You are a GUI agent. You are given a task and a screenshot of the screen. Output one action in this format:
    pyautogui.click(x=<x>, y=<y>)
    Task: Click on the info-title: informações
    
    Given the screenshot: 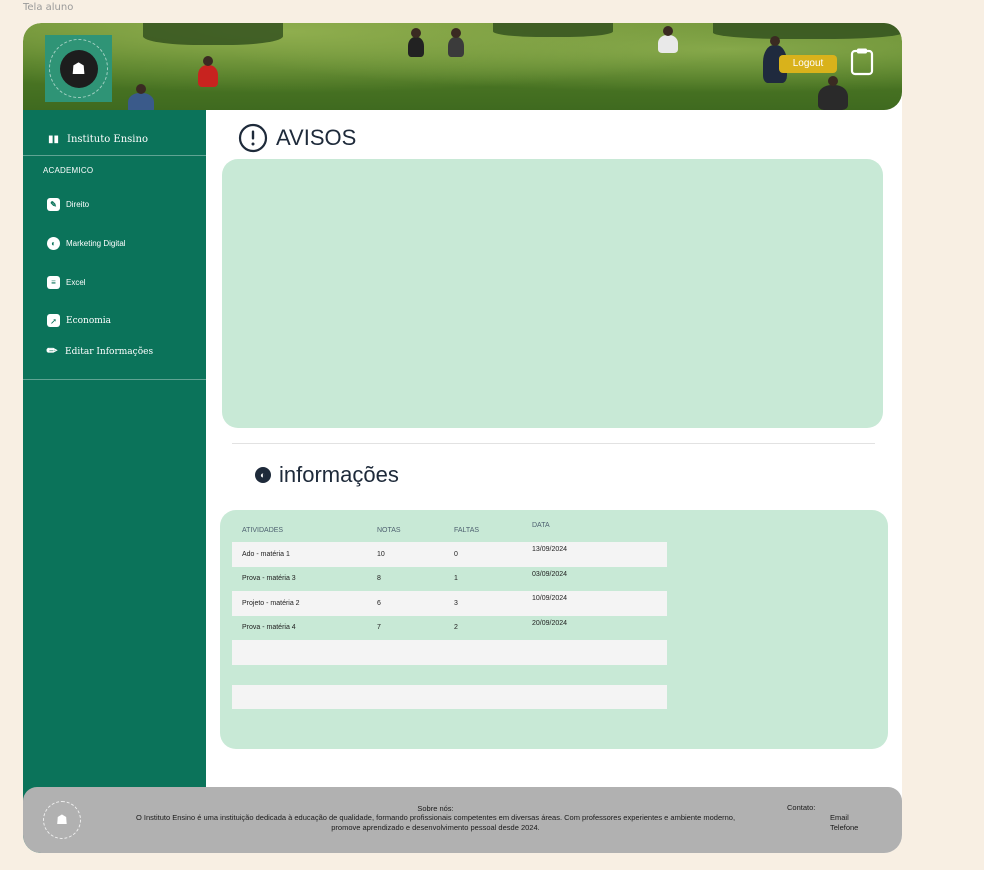 What is the action you would take?
    pyautogui.click(x=339, y=474)
    